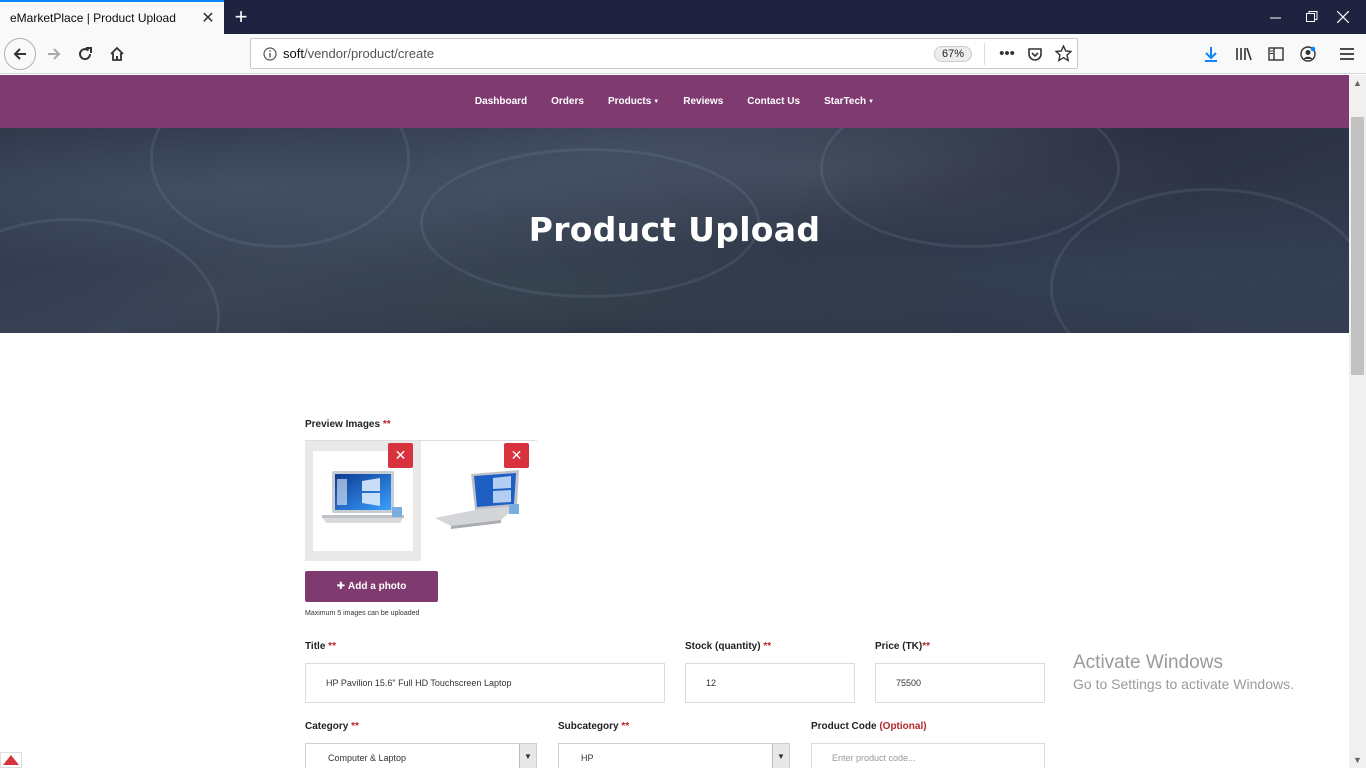 This screenshot has width=1366, height=772. I want to click on nav-startech: StarTech ▼, so click(849, 101).